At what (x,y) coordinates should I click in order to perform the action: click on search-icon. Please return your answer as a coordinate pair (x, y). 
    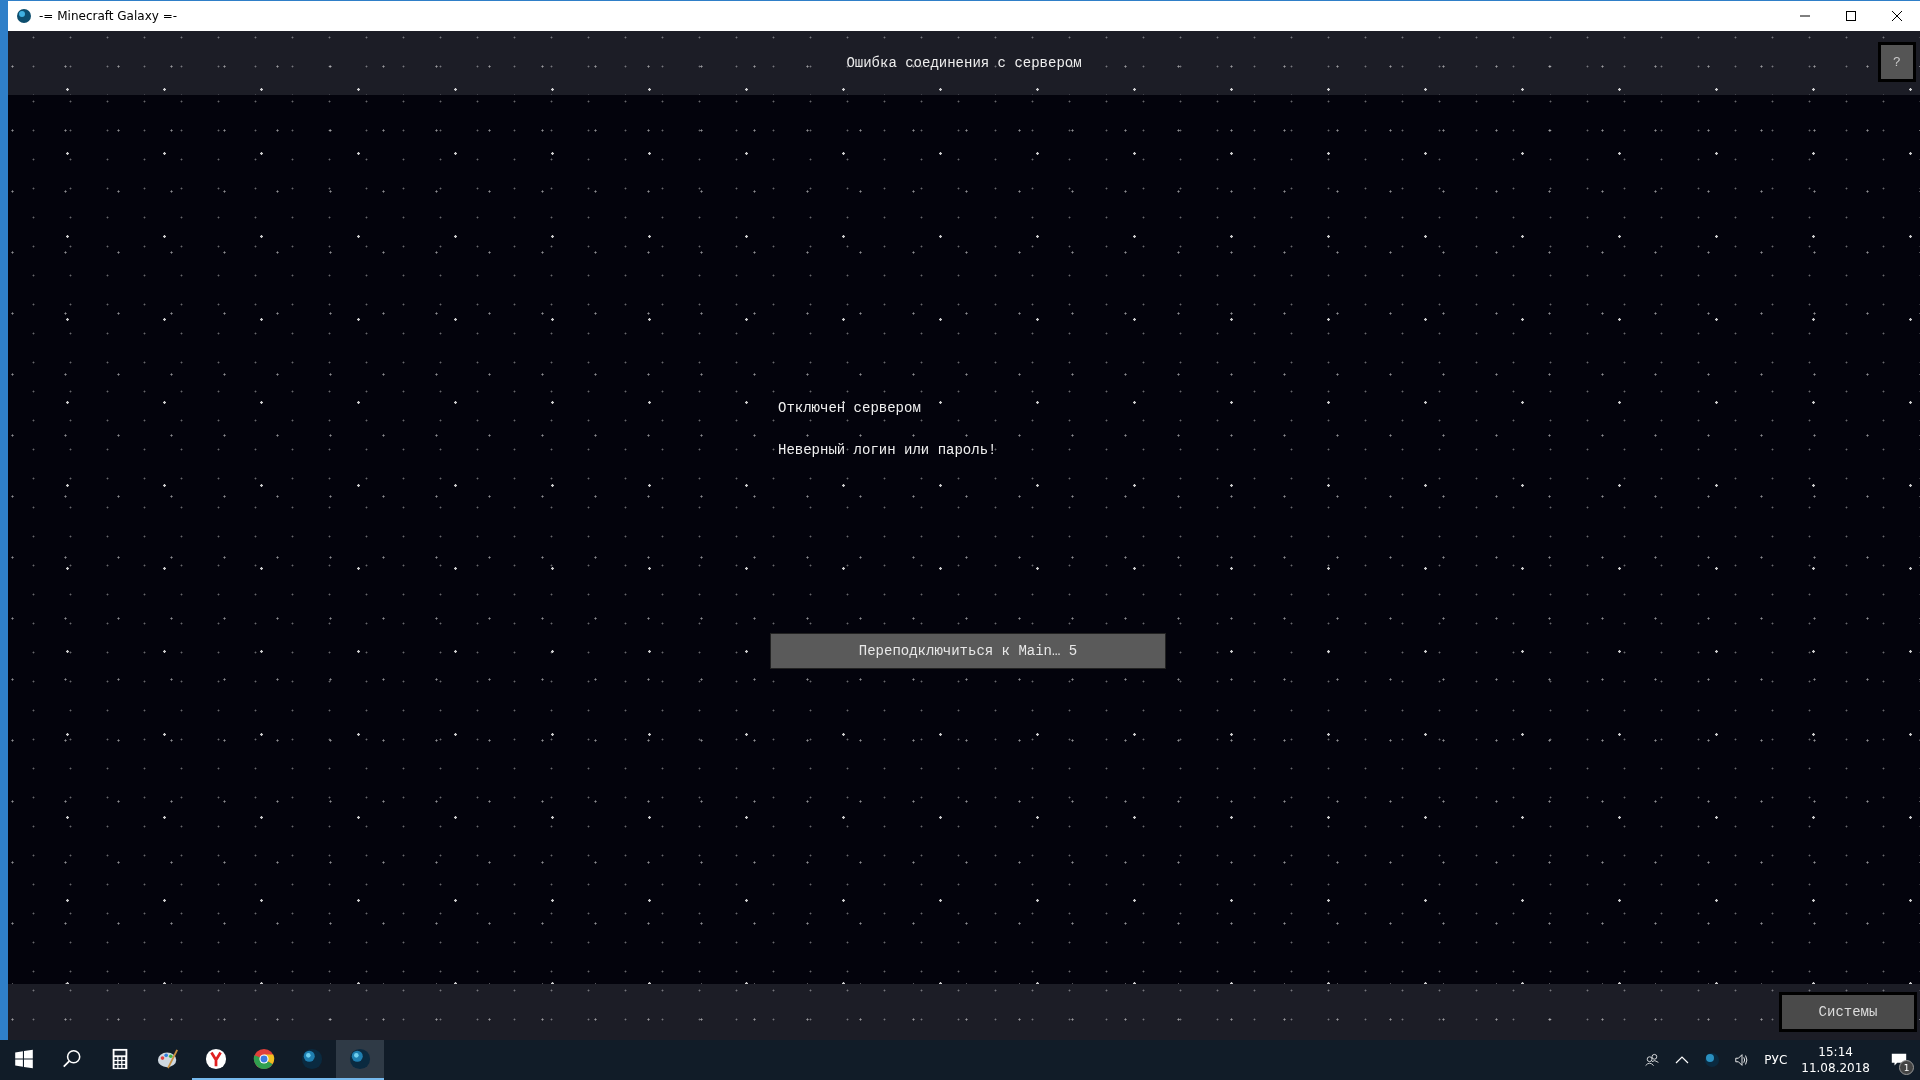
    Looking at the image, I should click on (72, 1059).